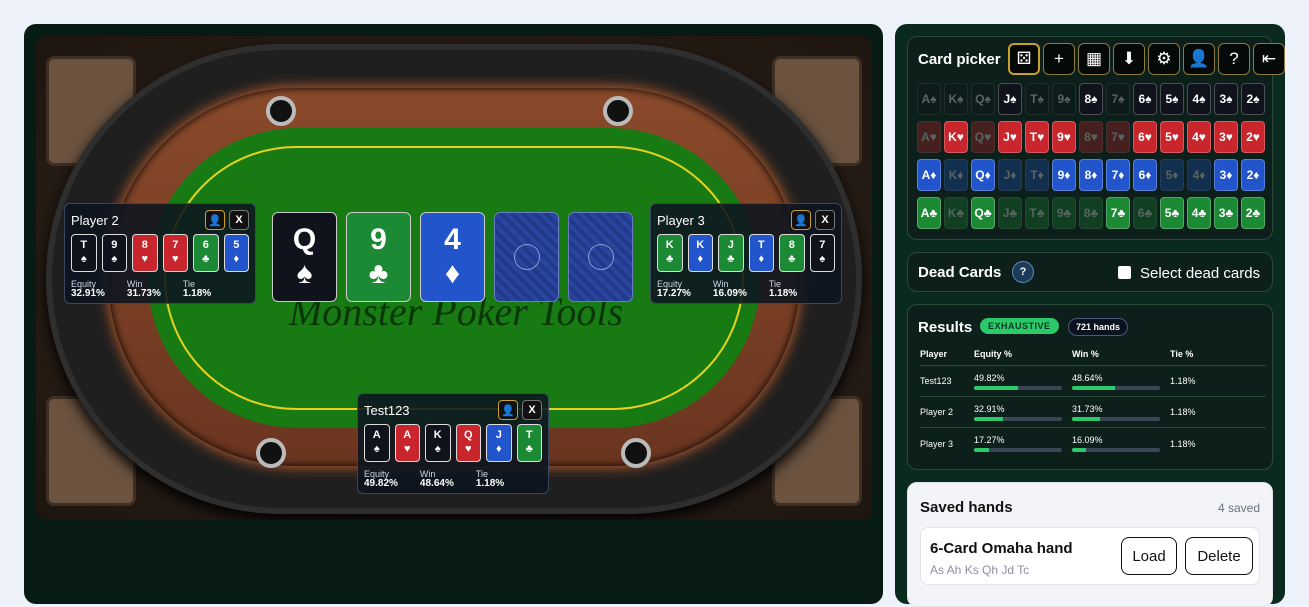  Describe the element at coordinates (1064, 213) in the screenshot. I see `picker-card: 9 ♣` at that location.